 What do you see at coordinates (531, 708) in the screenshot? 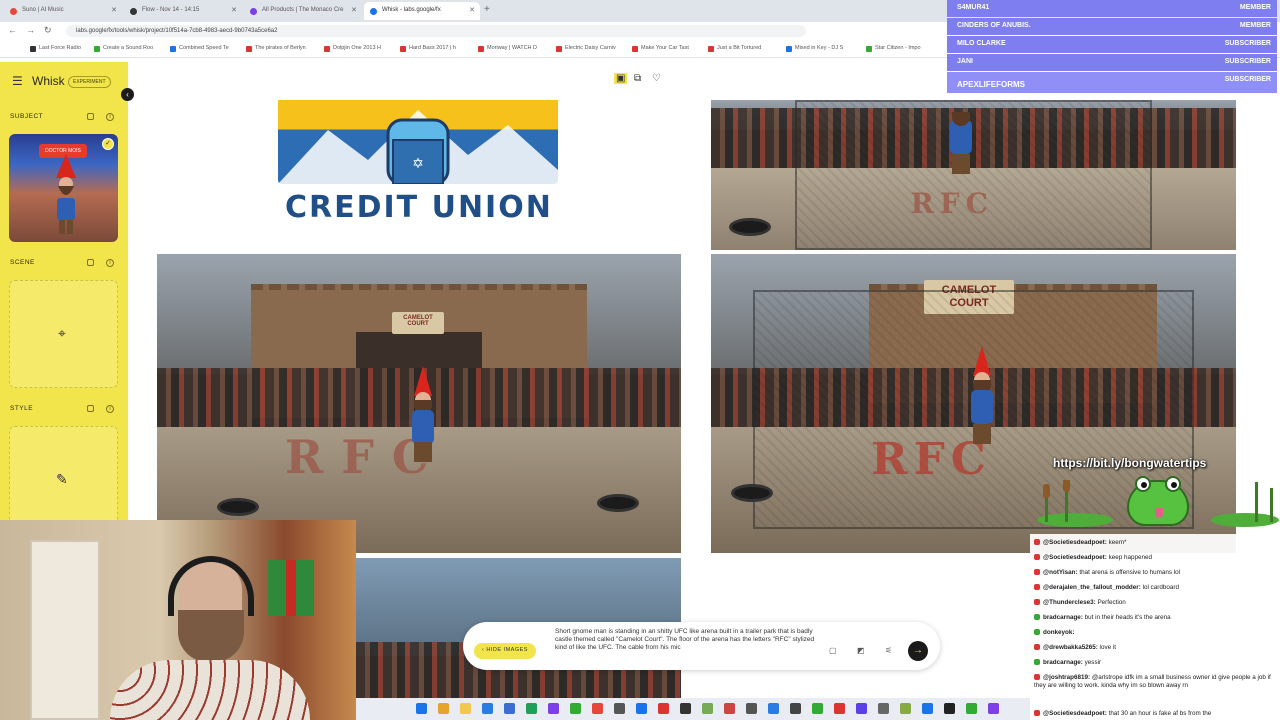
I see `spotify-icon` at bounding box center [531, 708].